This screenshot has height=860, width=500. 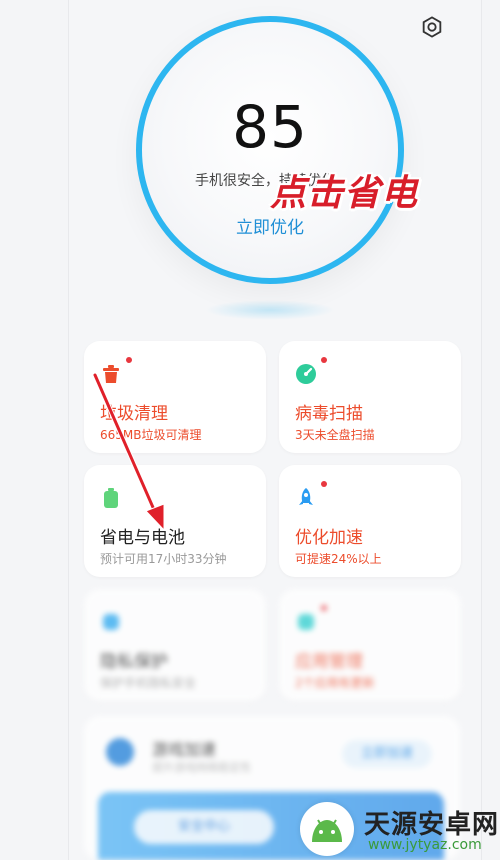 I want to click on android-icon, so click(x=327, y=830).